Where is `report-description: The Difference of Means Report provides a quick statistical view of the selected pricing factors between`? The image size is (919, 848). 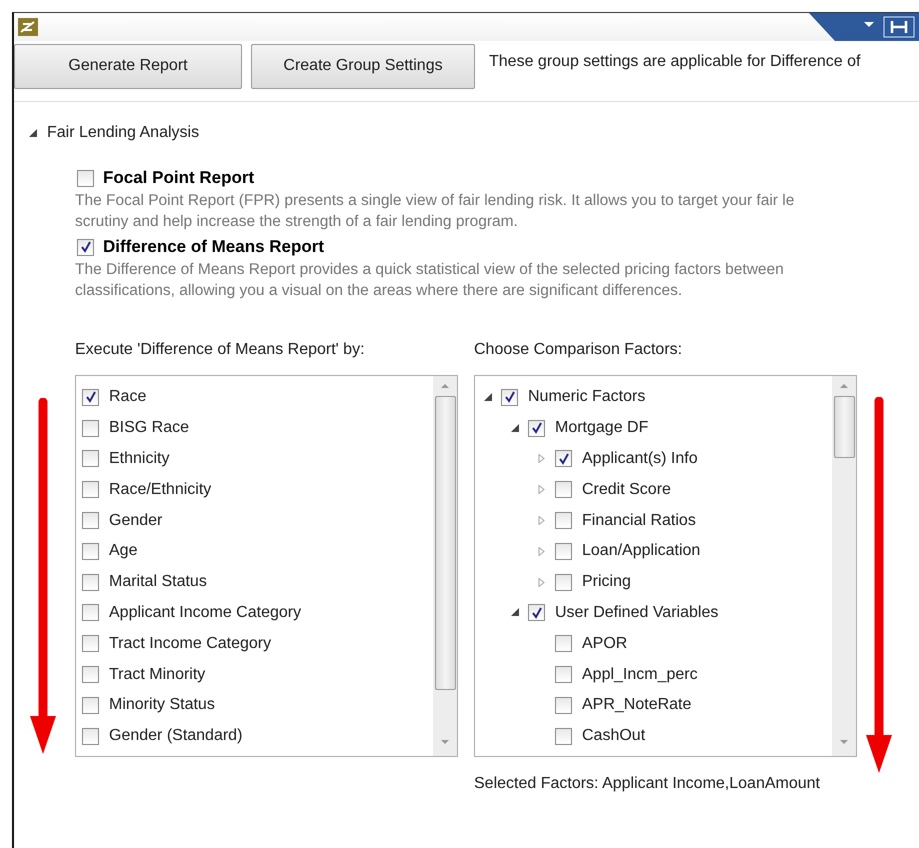
report-description: The Difference of Means Report provides a quick statistical view of the selected pricing factors between is located at coordinates (430, 270).